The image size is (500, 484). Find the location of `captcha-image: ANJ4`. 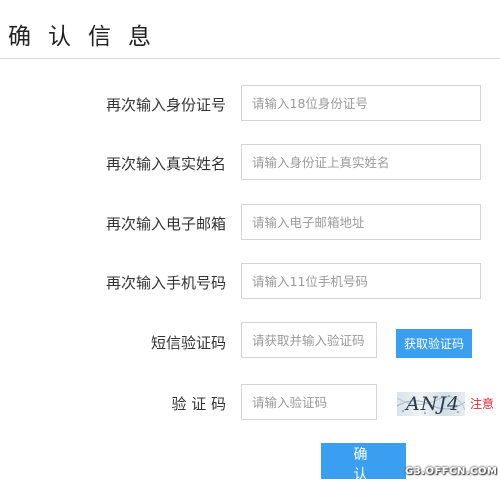

captcha-image: ANJ4 is located at coordinates (431, 404).